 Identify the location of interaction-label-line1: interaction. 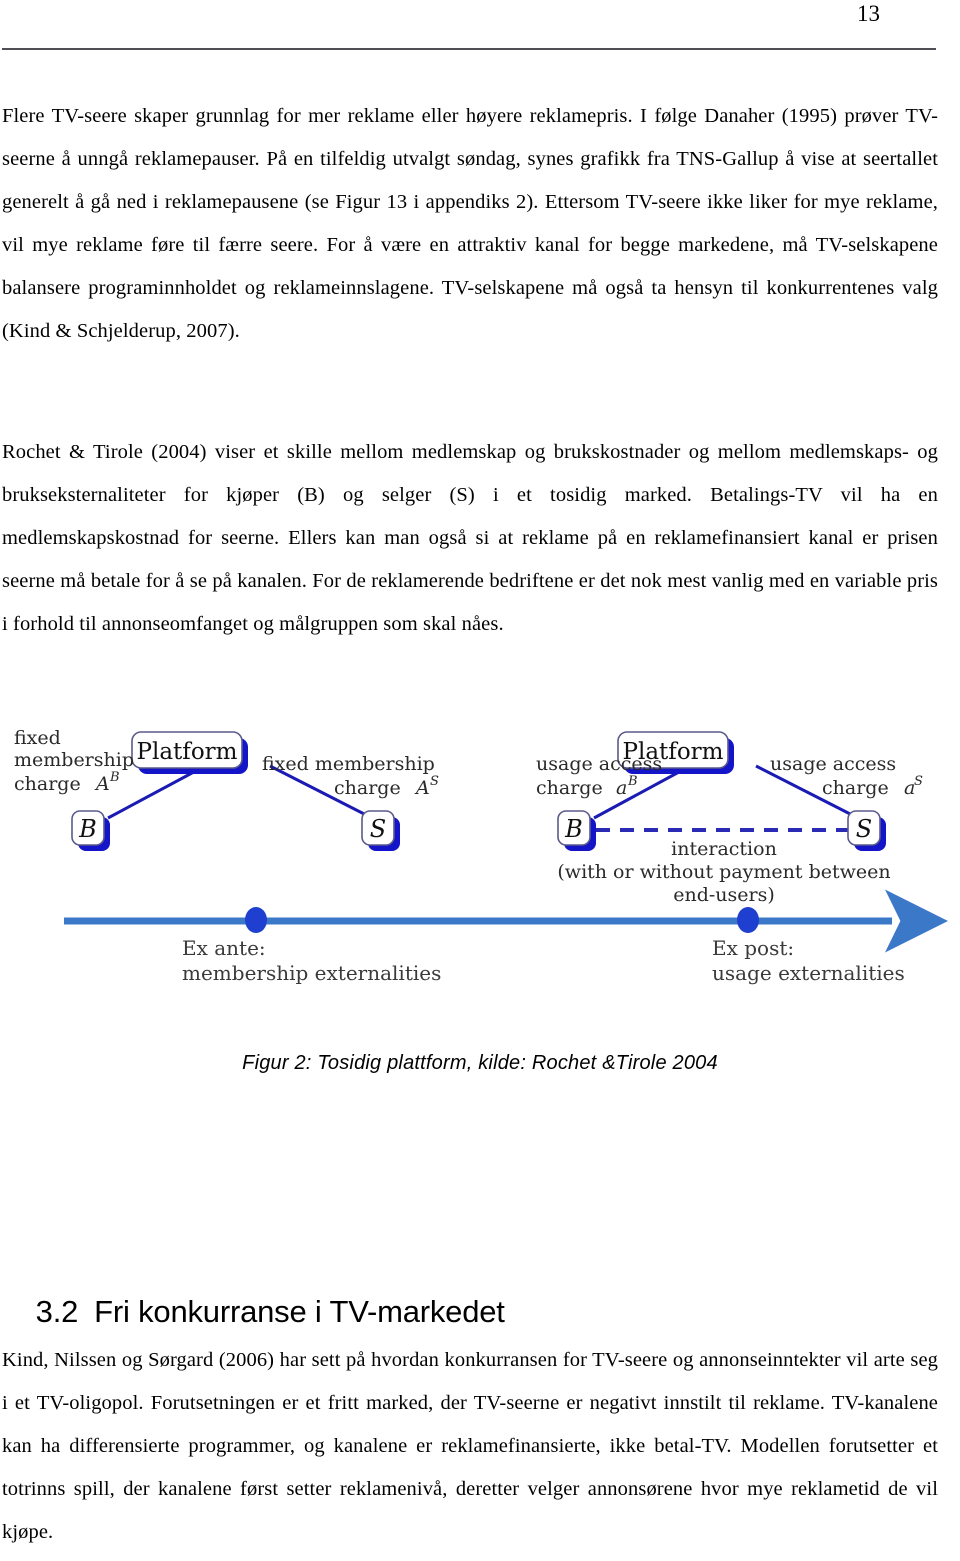
(724, 849).